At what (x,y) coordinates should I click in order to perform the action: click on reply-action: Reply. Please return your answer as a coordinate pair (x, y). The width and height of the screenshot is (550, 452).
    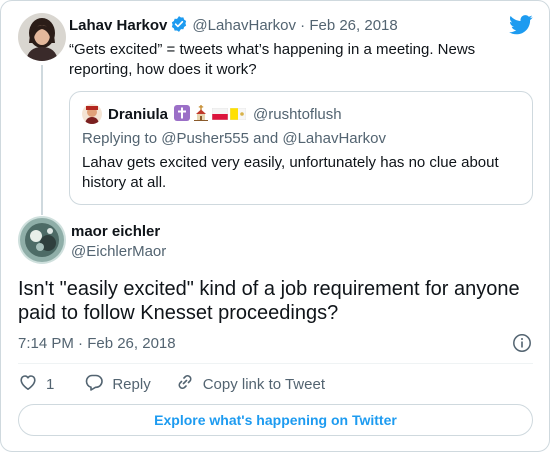
    Looking at the image, I should click on (117, 384).